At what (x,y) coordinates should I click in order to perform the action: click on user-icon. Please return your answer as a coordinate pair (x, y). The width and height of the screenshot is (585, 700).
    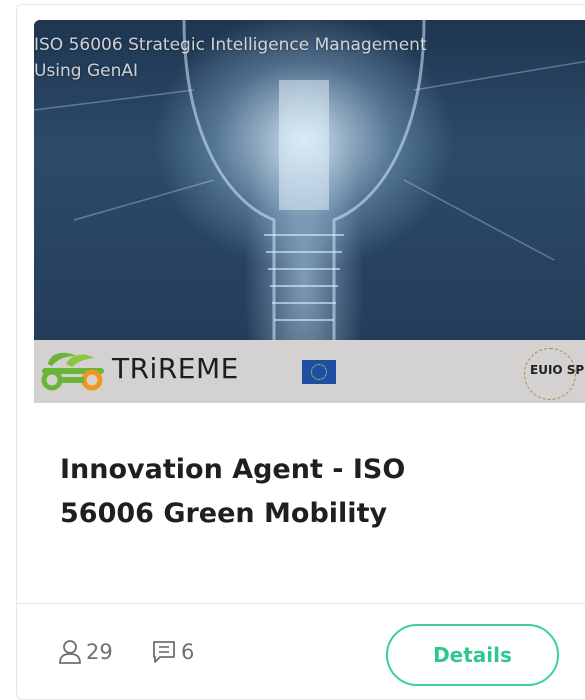
    Looking at the image, I should click on (70, 652).